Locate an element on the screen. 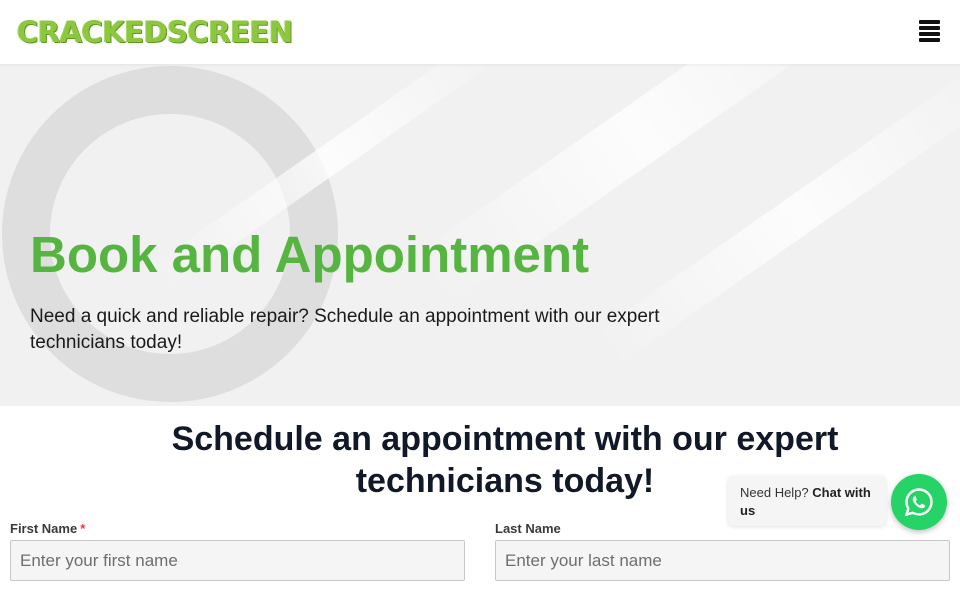  page-title: Book and Appointment is located at coordinates (310, 254).